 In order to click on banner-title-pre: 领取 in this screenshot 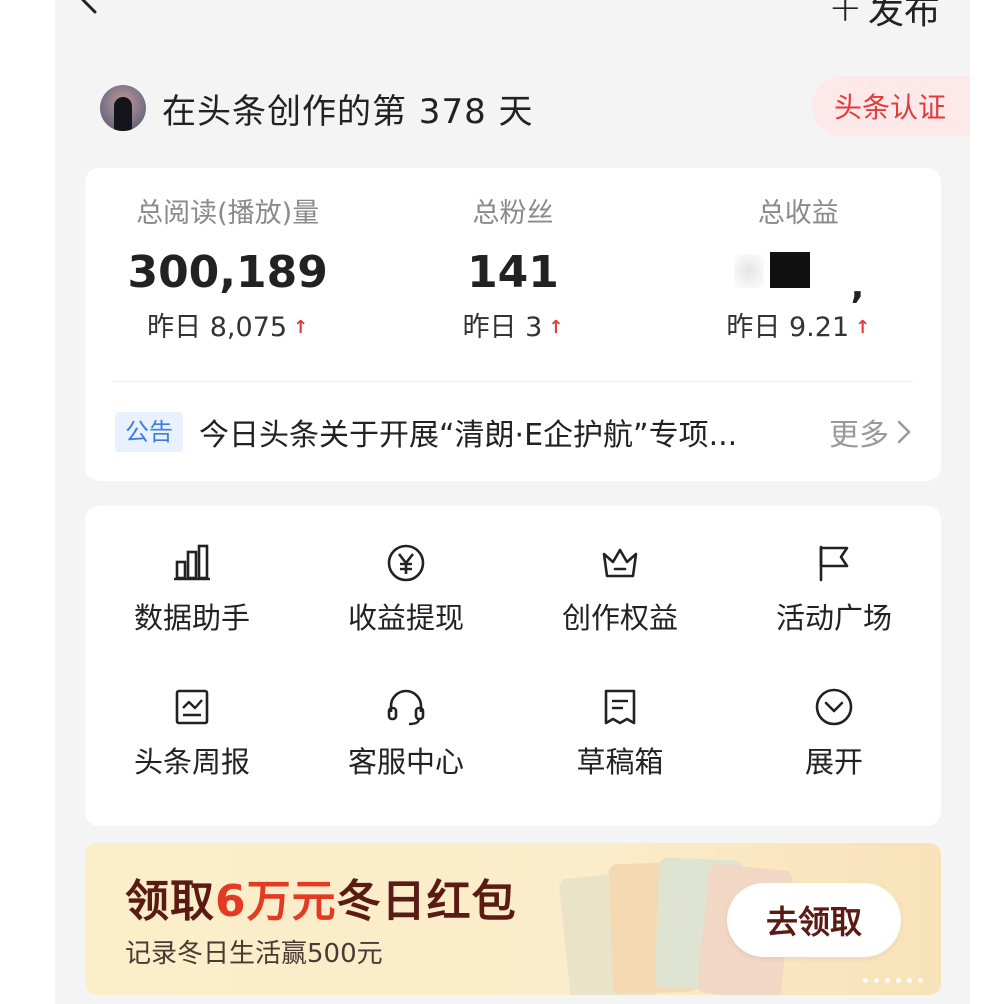, I will do `click(170, 901)`.